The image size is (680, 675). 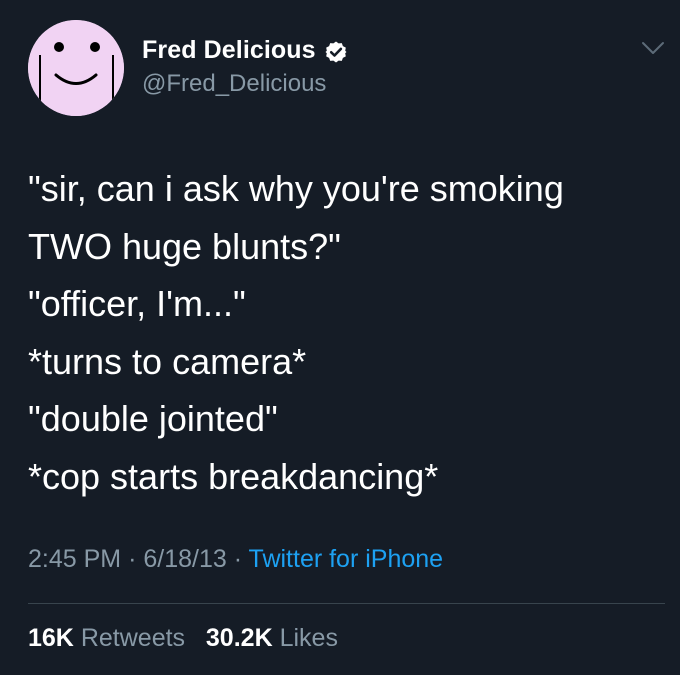 What do you see at coordinates (133, 638) in the screenshot?
I see `retweets-label: Retweets` at bounding box center [133, 638].